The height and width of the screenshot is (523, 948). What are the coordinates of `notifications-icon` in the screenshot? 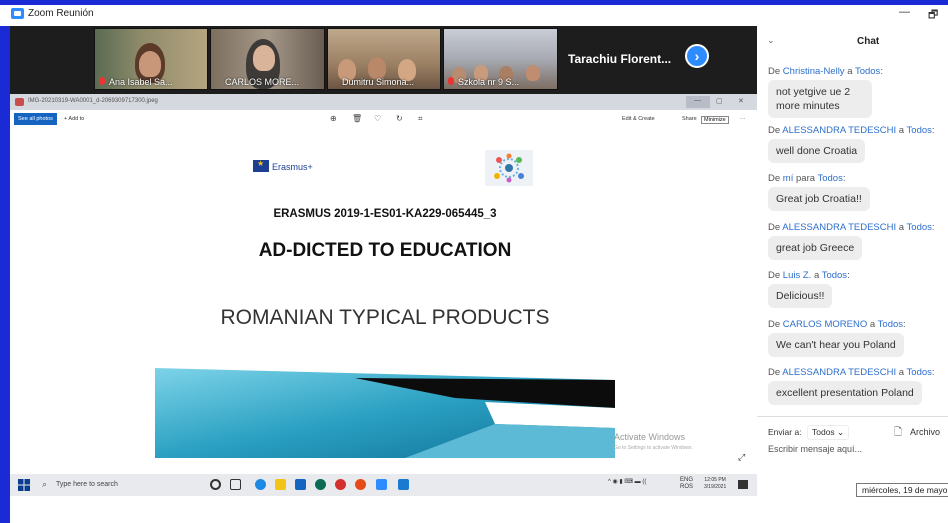 It's located at (743, 484).